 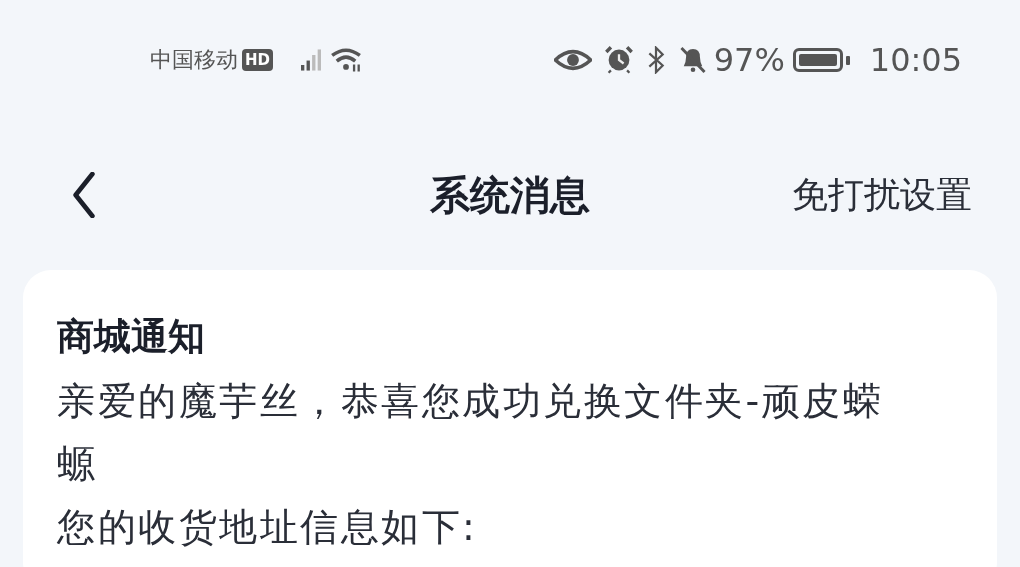 I want to click on battery-icon, so click(x=821, y=60).